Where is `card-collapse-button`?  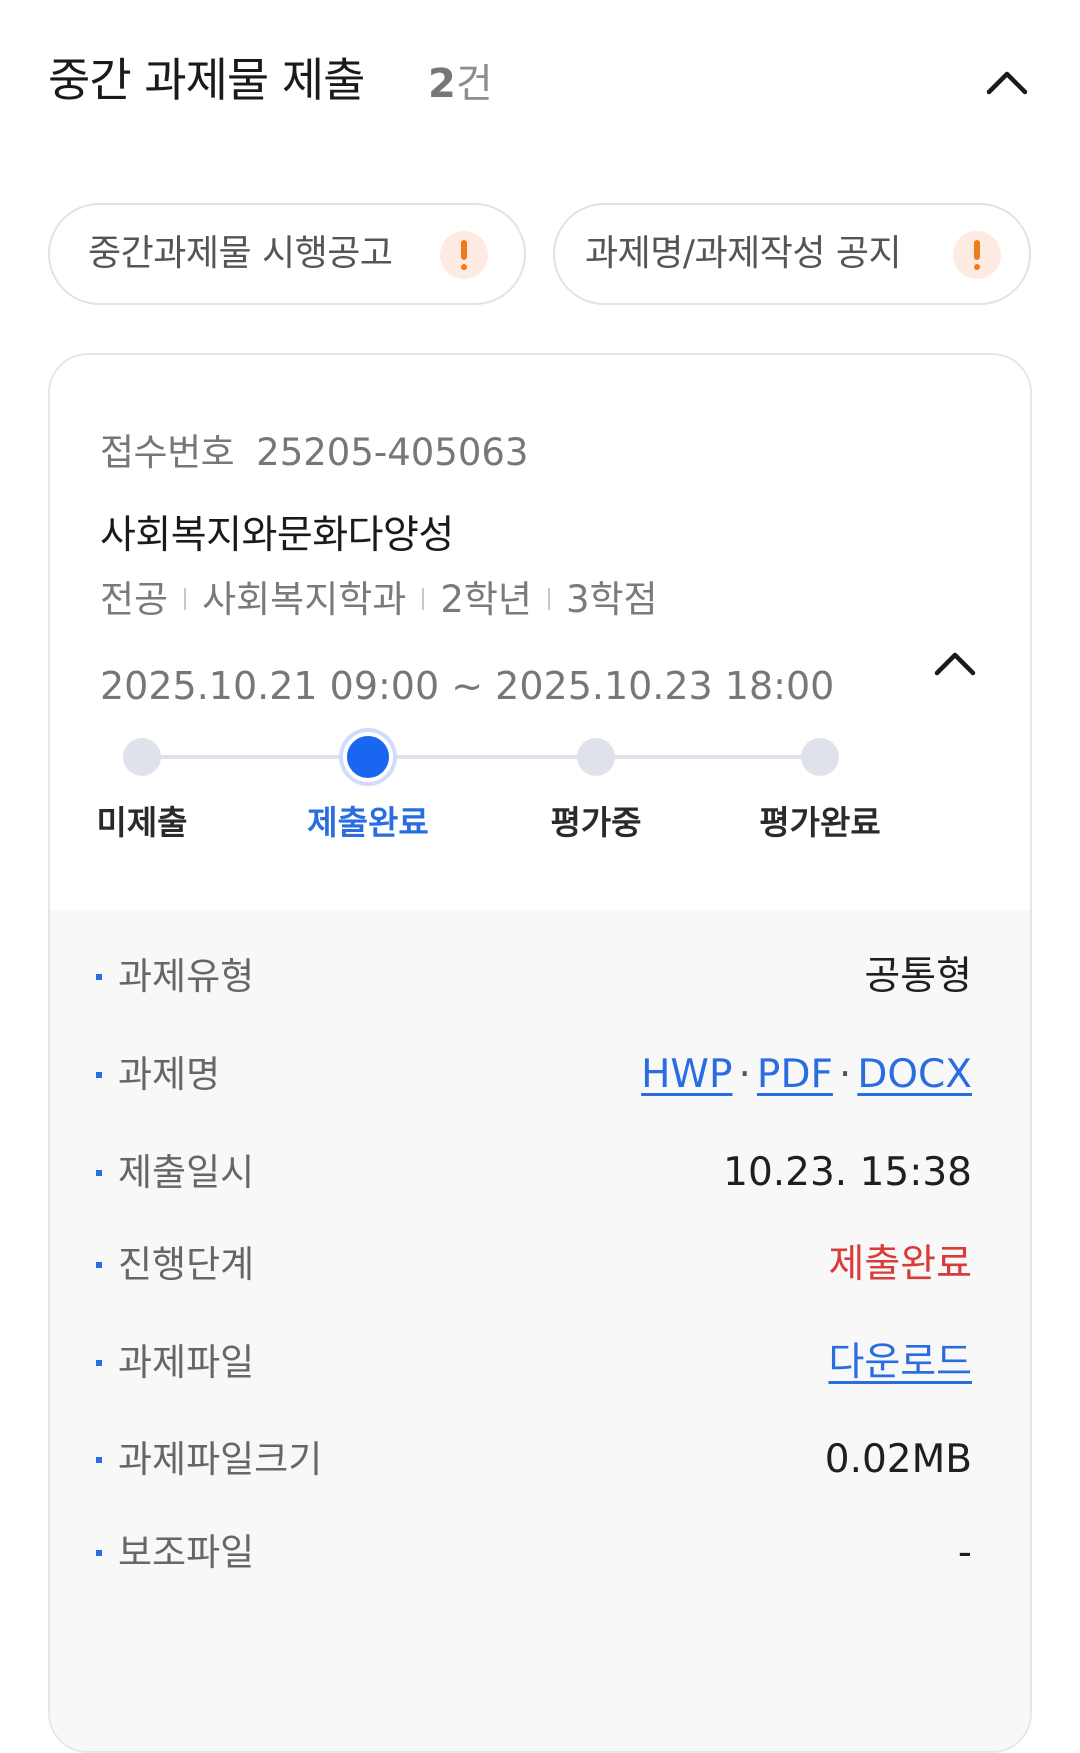
card-collapse-button is located at coordinates (955, 662).